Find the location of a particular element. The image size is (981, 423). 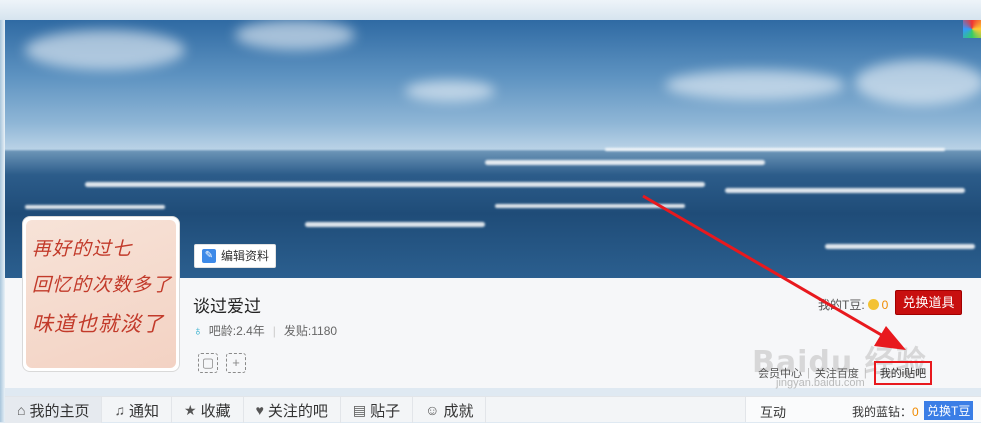

exchange-tdou-button: 兑换T豆 is located at coordinates (949, 410).